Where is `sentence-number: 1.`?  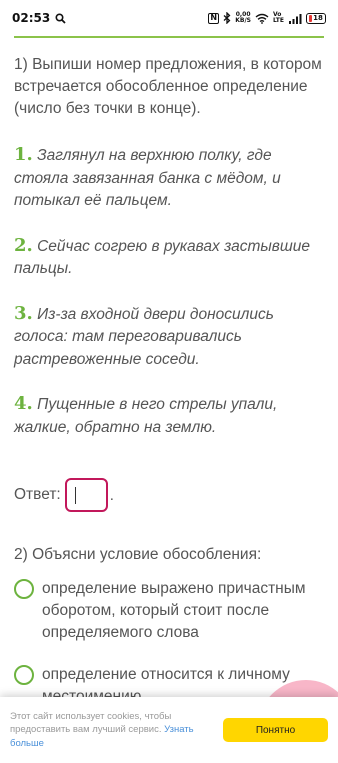 sentence-number: 1. is located at coordinates (23, 154).